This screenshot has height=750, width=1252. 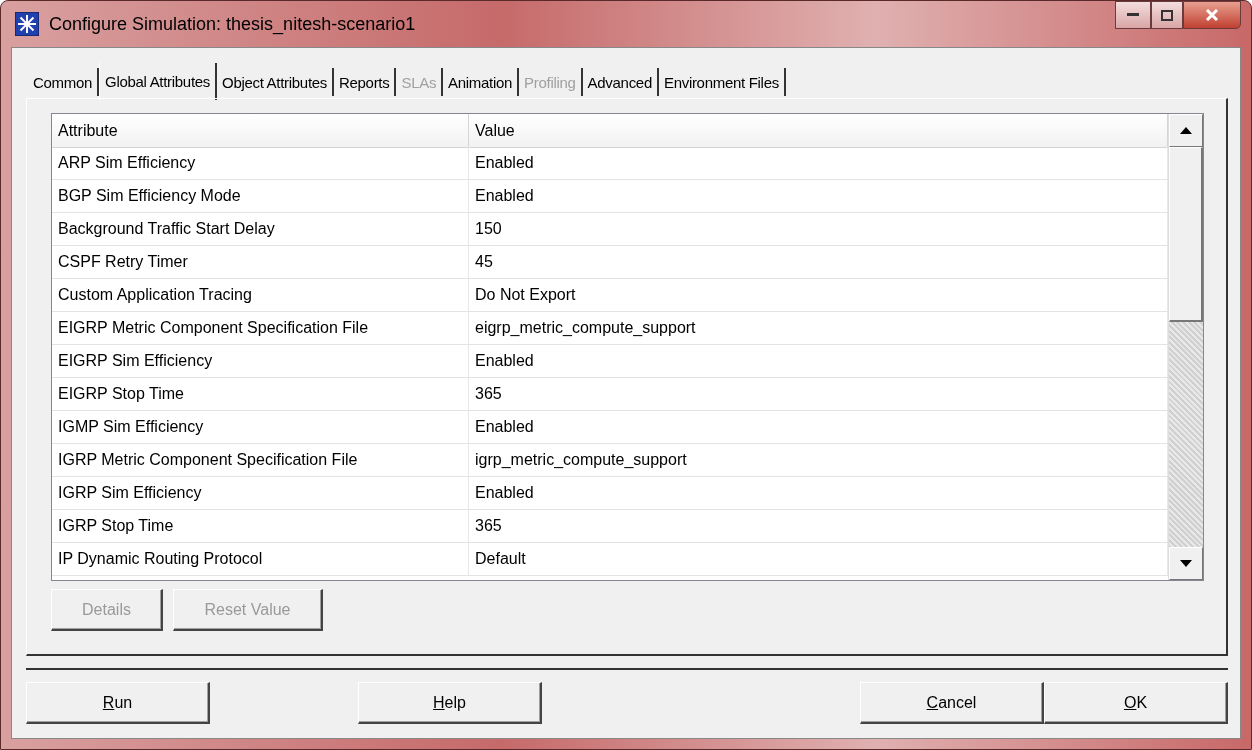 What do you see at coordinates (1186, 563) in the screenshot?
I see `down-arrow-icon` at bounding box center [1186, 563].